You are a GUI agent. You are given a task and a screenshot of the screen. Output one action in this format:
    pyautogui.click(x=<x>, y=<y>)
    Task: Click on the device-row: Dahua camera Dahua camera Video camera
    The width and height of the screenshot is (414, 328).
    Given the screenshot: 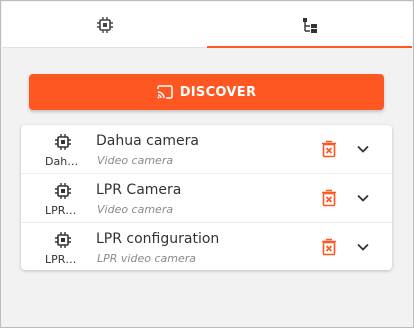 What is the action you would take?
    pyautogui.click(x=206, y=149)
    